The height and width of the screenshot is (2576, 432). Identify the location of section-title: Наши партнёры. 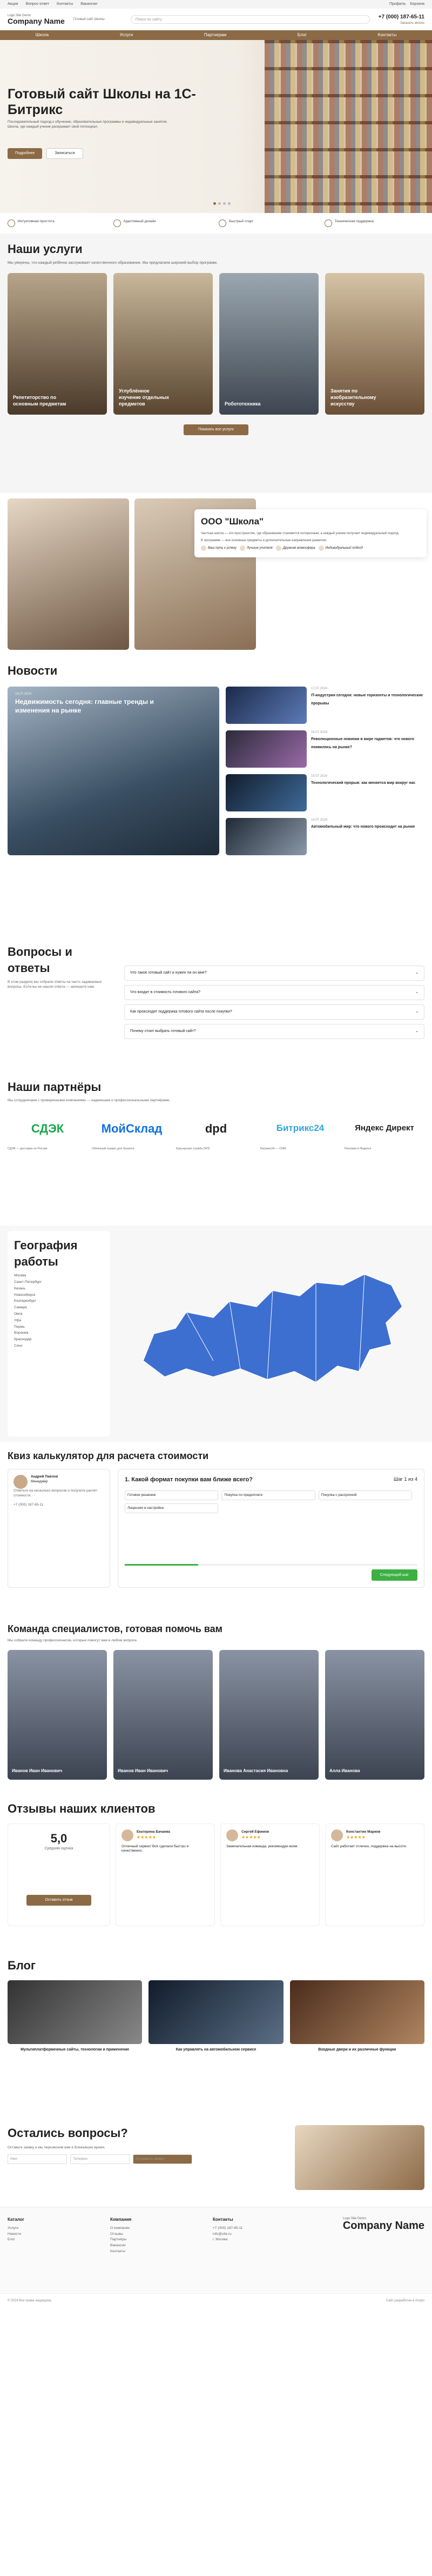
(55, 1087).